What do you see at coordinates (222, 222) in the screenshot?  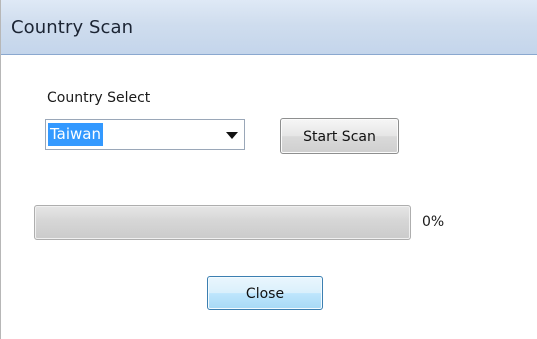 I see `scan-progress-bar` at bounding box center [222, 222].